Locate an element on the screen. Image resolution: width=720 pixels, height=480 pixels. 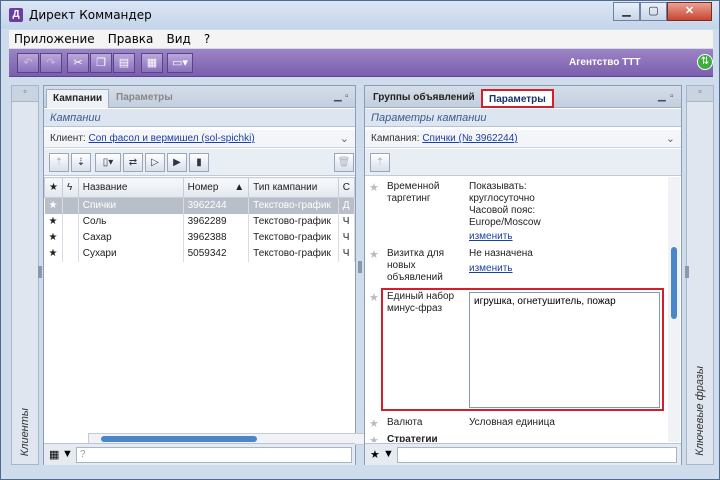
strategies-label: Стратегии is located at coordinates (412, 438).